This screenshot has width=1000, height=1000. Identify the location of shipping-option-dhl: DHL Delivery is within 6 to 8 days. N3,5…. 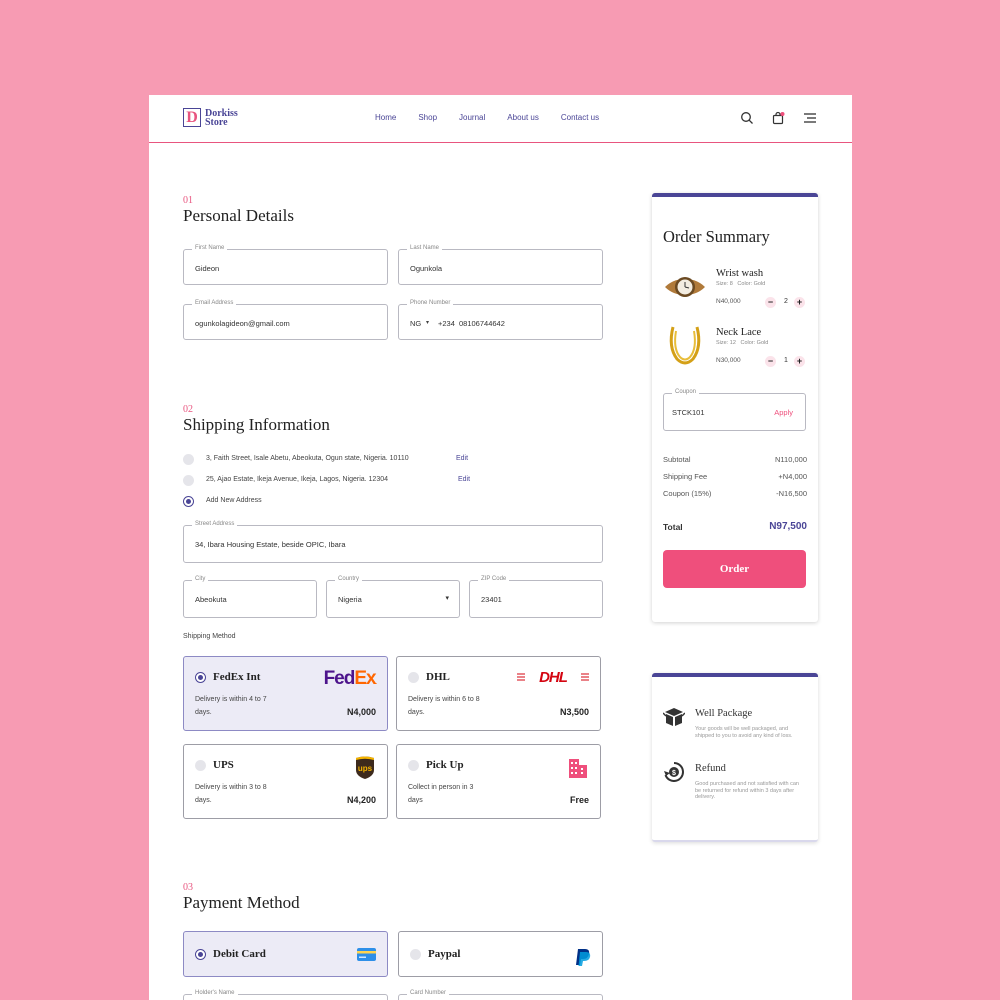
(498, 693).